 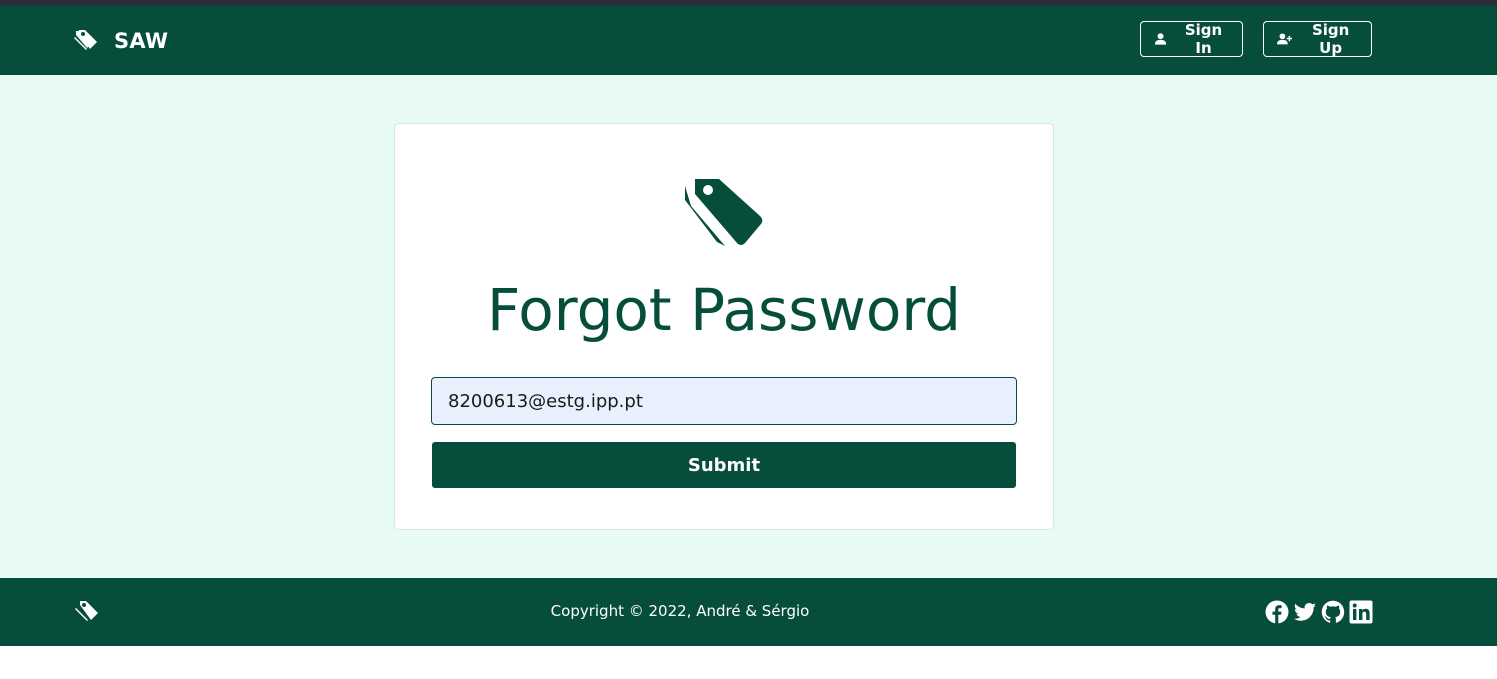 What do you see at coordinates (1285, 39) in the screenshot?
I see `user-plus-icon` at bounding box center [1285, 39].